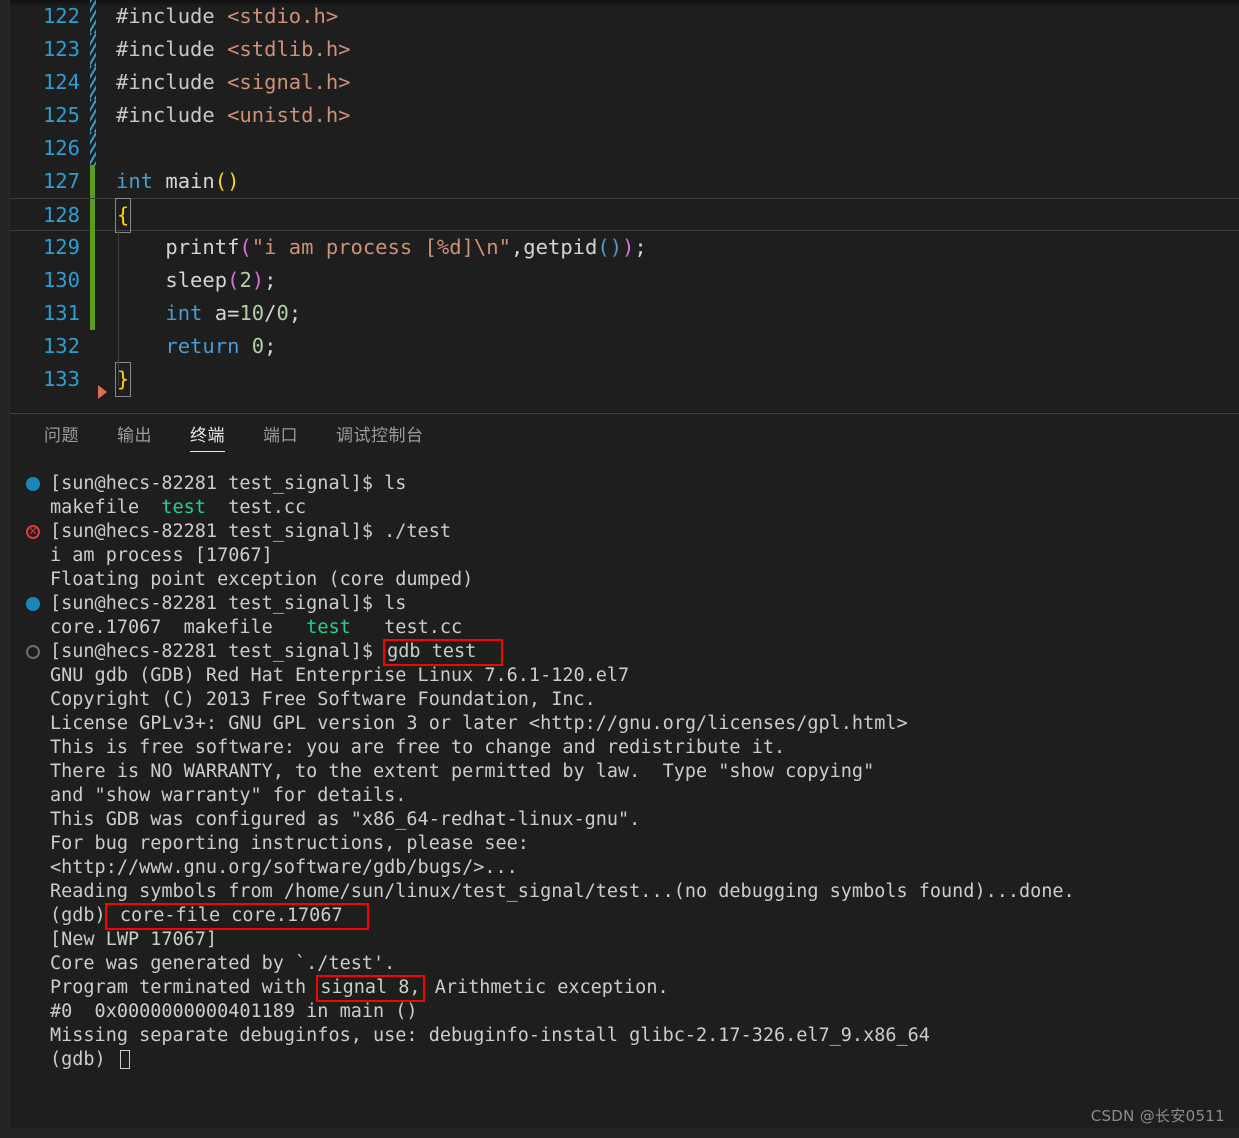  Describe the element at coordinates (161, 555) in the screenshot. I see `terminal-text: i am process [17067]` at that location.